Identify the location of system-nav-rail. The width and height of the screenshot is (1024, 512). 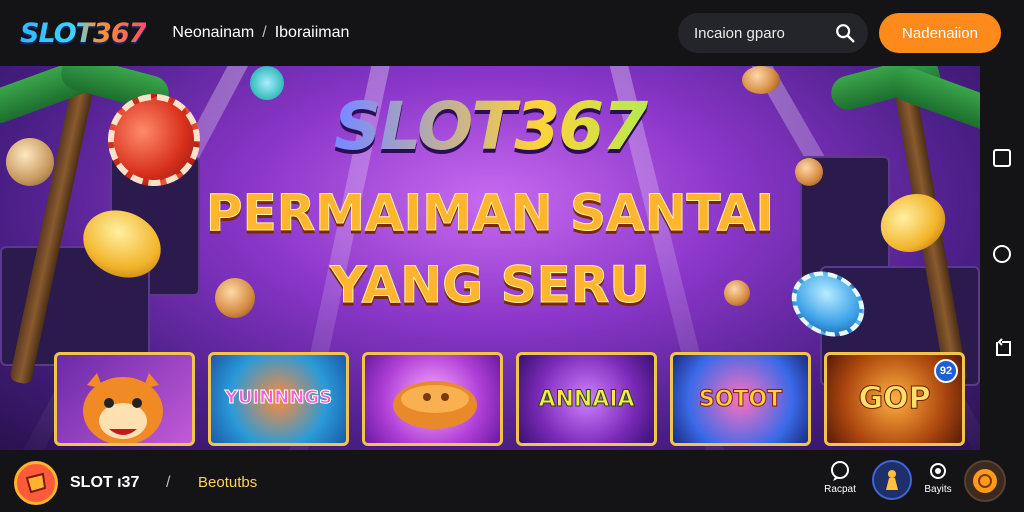
(1002, 258).